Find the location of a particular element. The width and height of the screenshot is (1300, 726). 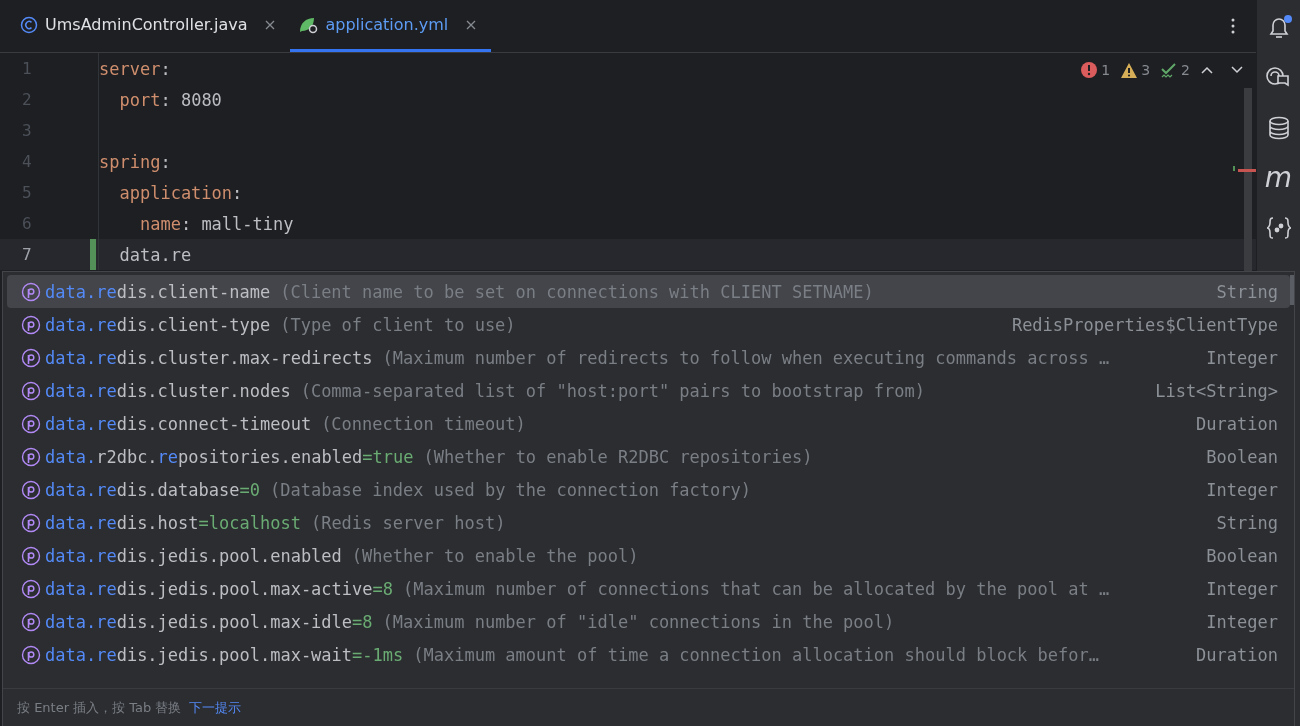

typo-icon is located at coordinates (1169, 70).